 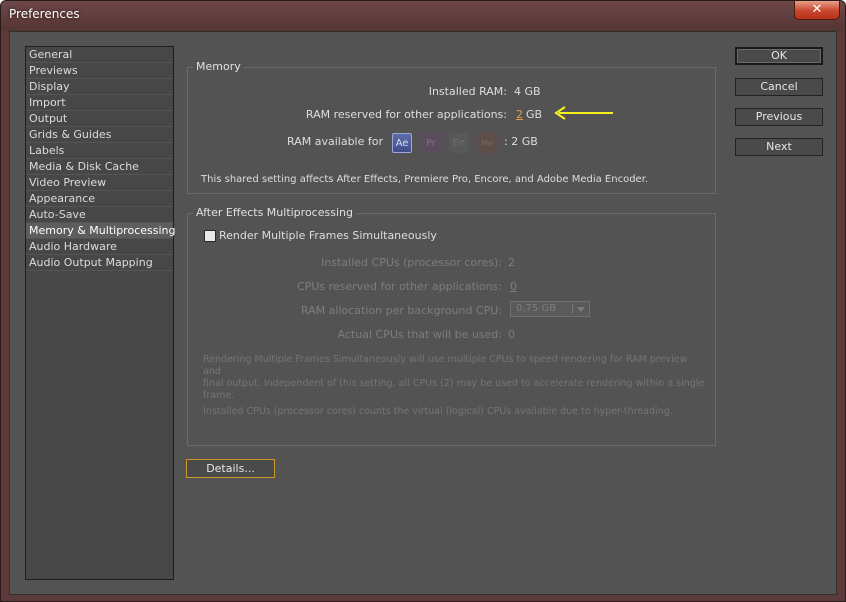 What do you see at coordinates (779, 87) in the screenshot?
I see `cancel-button: Cancel` at bounding box center [779, 87].